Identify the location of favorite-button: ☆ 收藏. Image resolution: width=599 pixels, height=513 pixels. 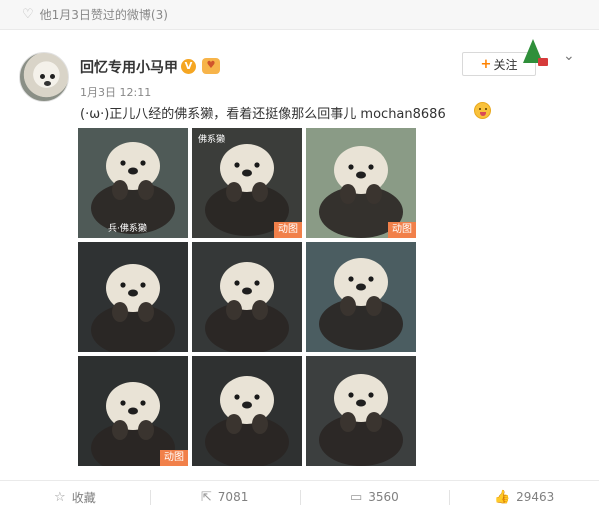
(75, 497).